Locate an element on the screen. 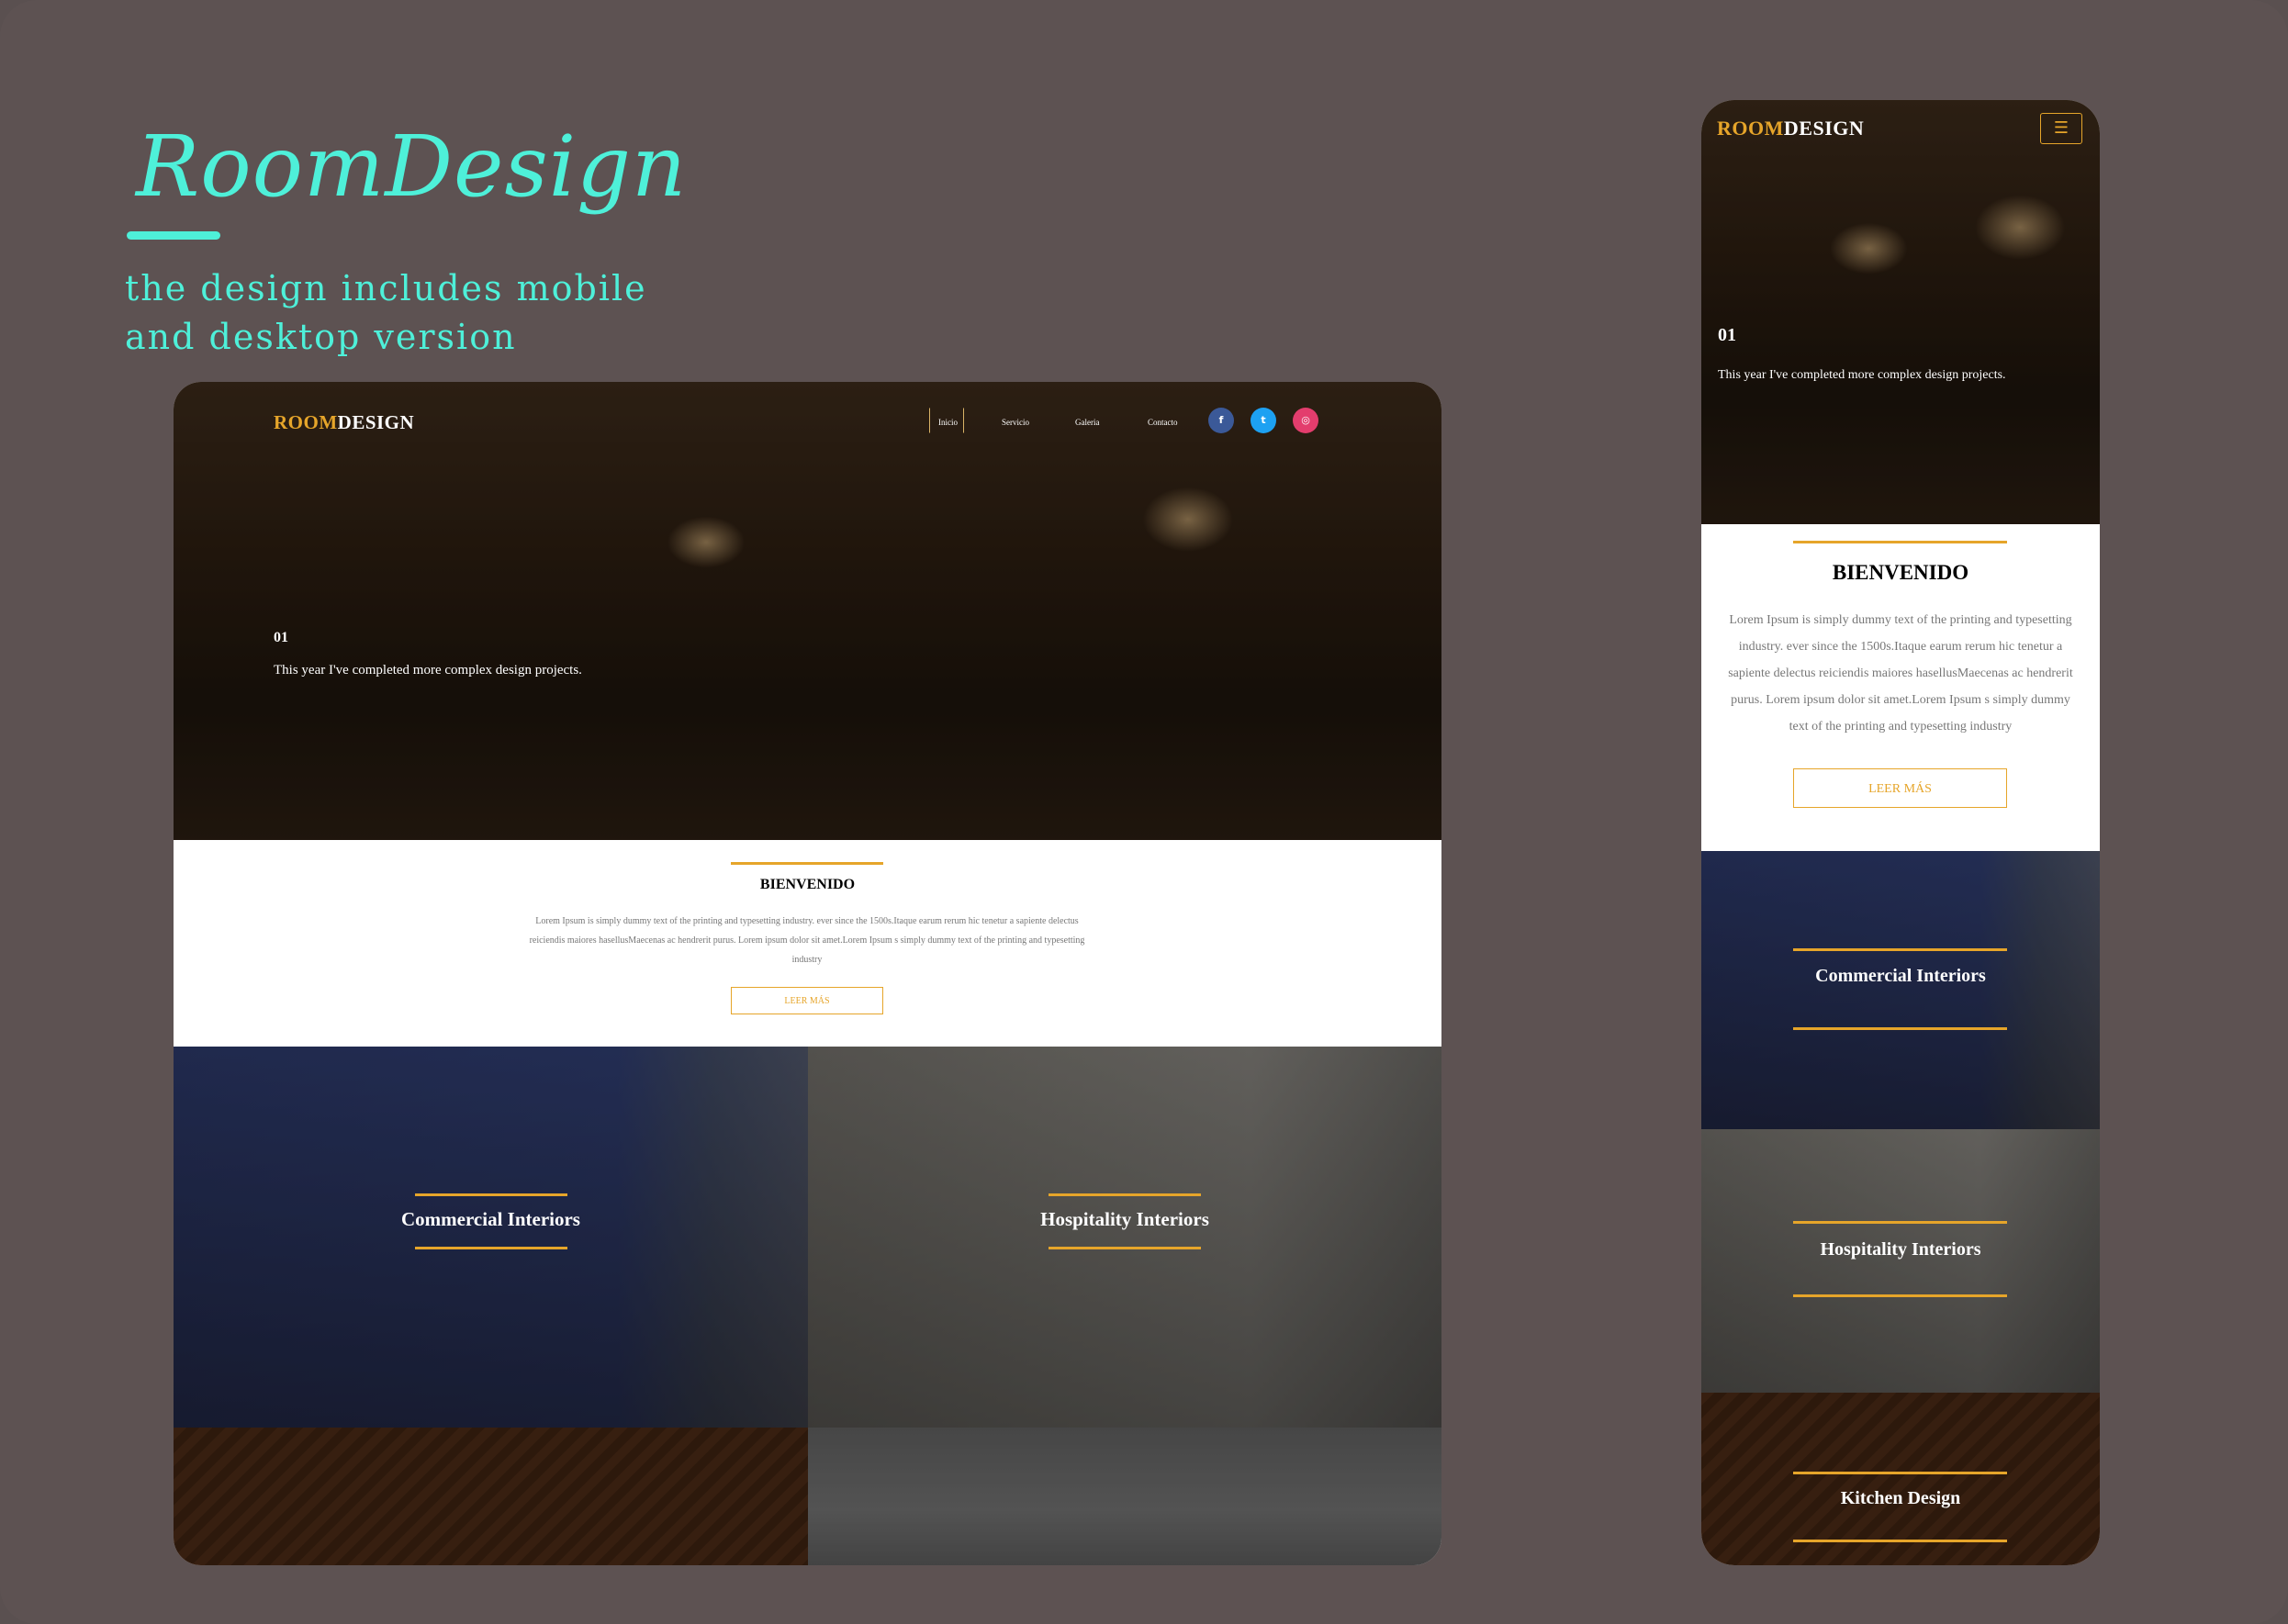 Image resolution: width=2288 pixels, height=1624 pixels. nav-item-galeria: Galeria is located at coordinates (1087, 422).